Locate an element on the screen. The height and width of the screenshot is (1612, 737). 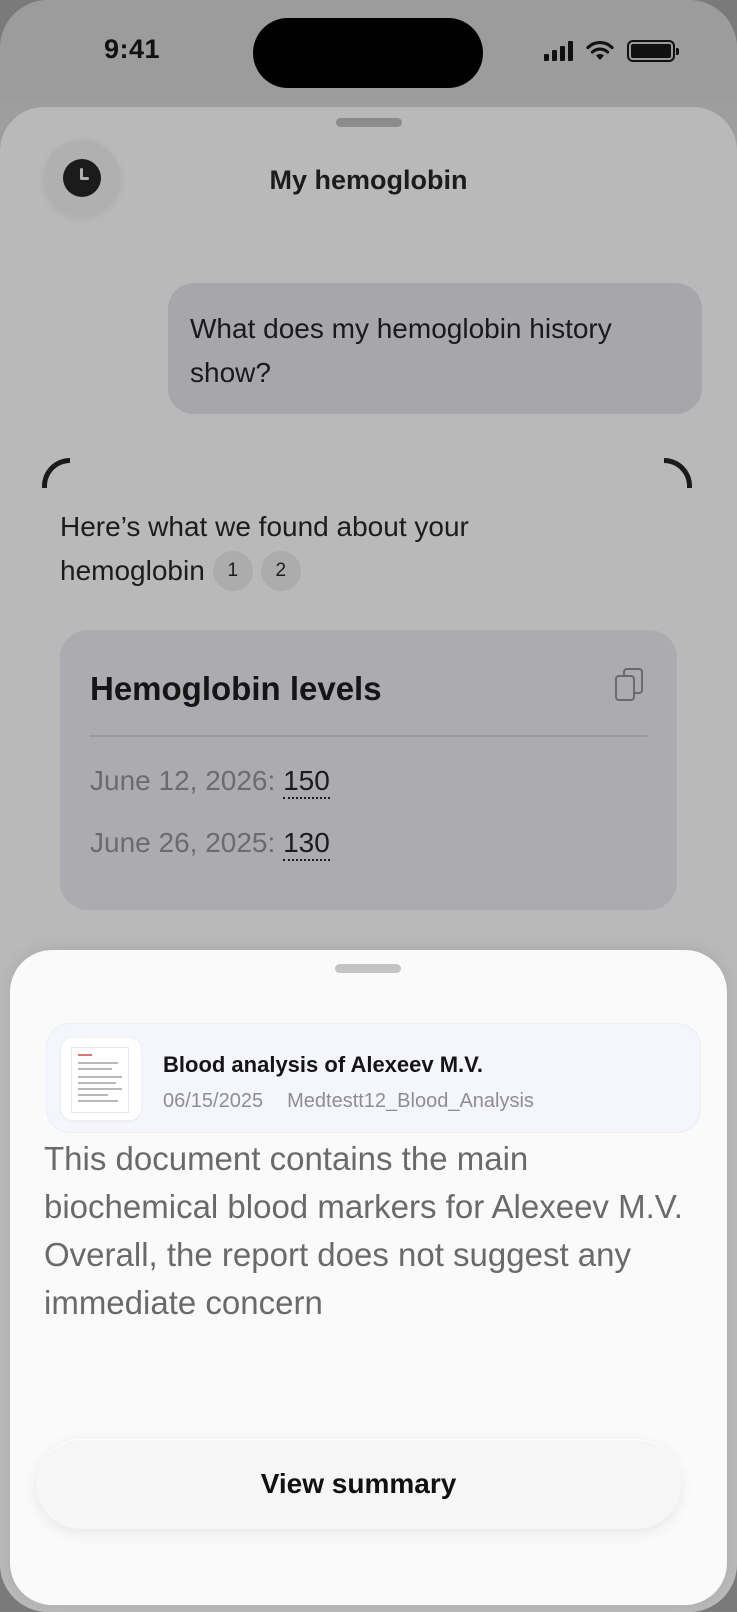
document-thumbnail is located at coordinates (101, 1079).